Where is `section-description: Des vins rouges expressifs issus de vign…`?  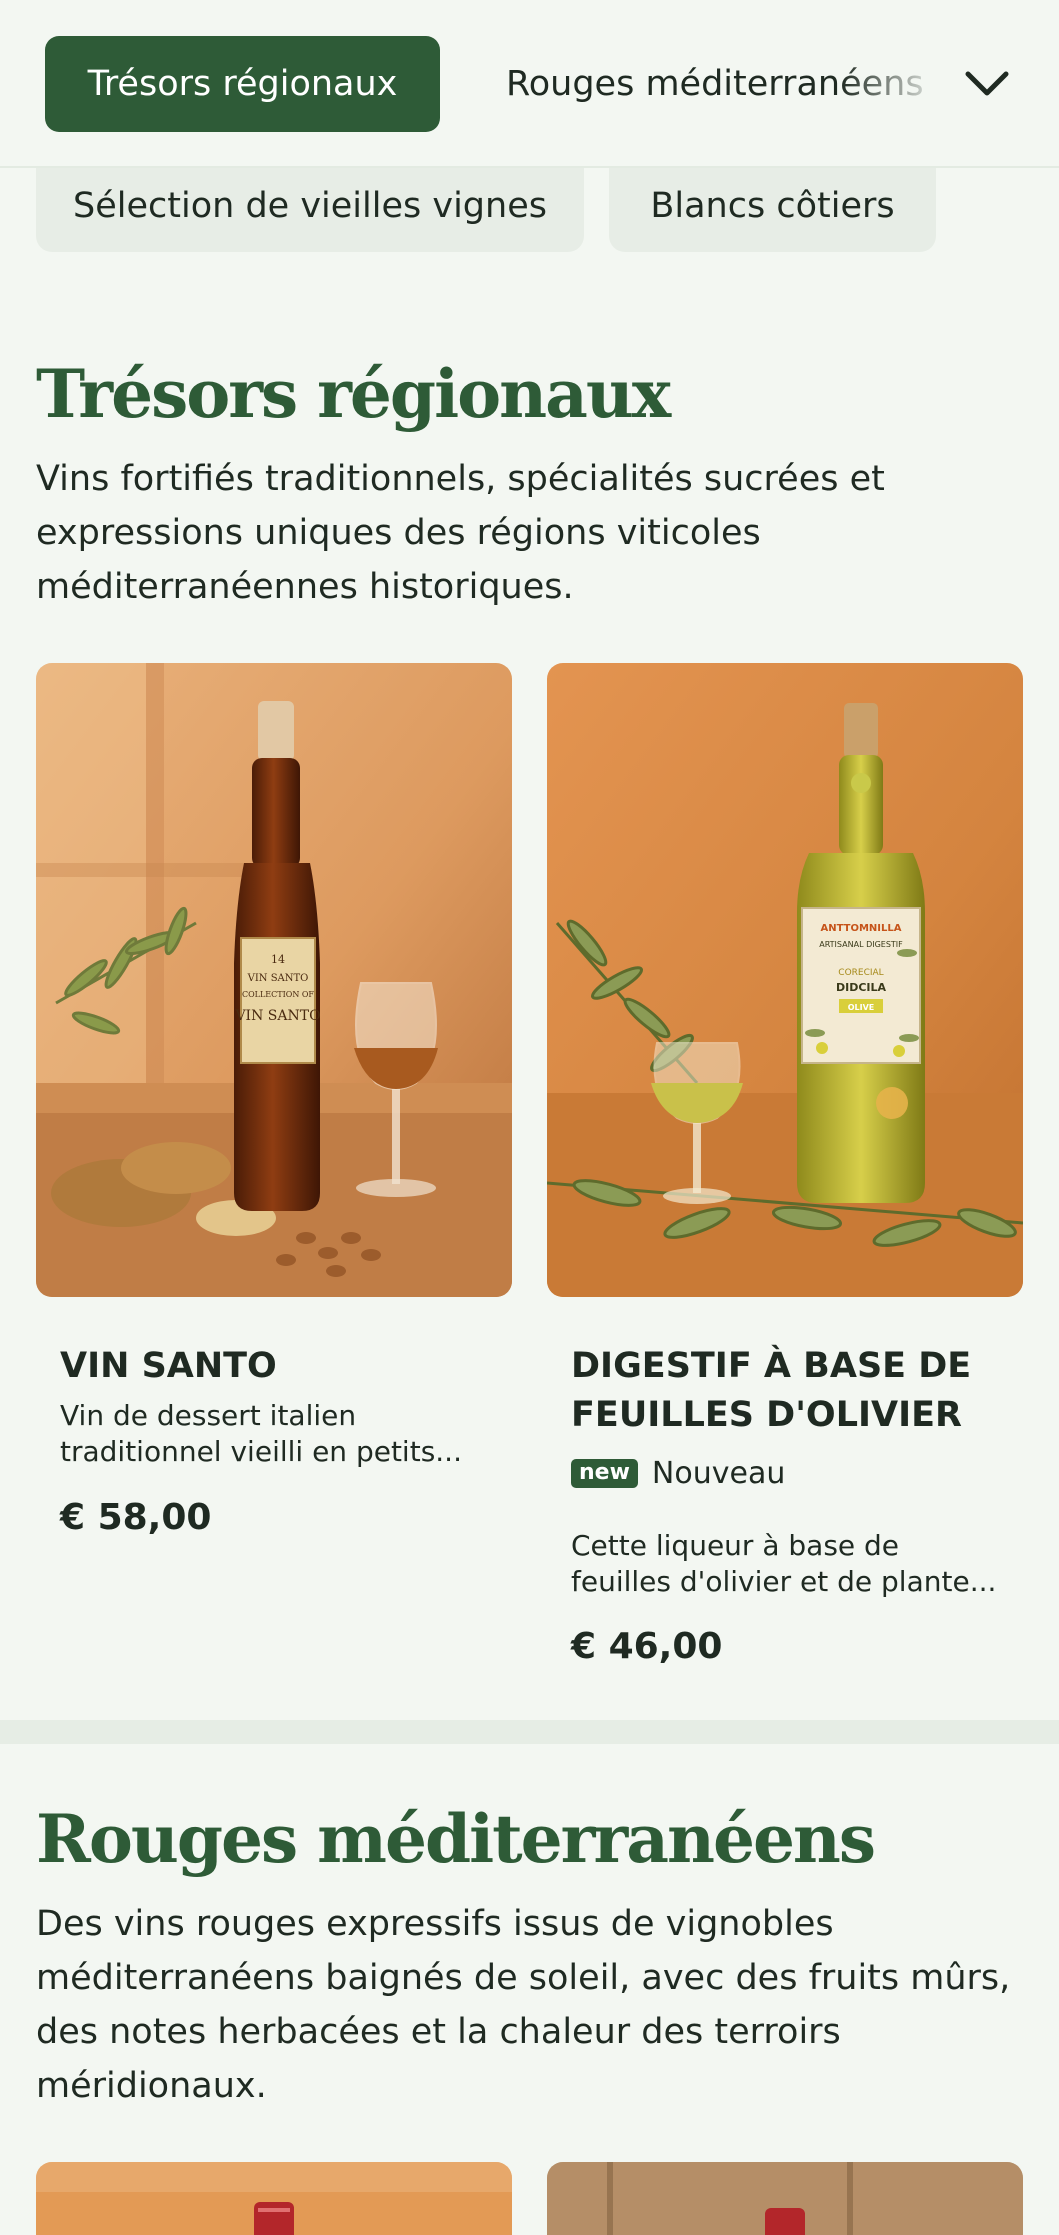 section-description: Des vins rouges expressifs issus de vign… is located at coordinates (523, 2005).